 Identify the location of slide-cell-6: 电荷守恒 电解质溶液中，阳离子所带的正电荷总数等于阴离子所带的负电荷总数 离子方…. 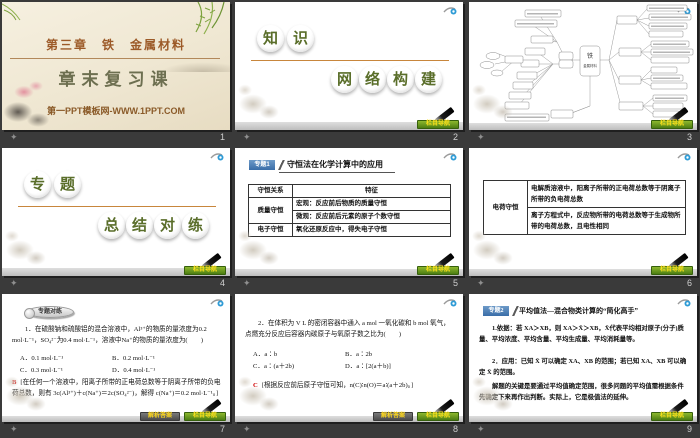
(583, 219).